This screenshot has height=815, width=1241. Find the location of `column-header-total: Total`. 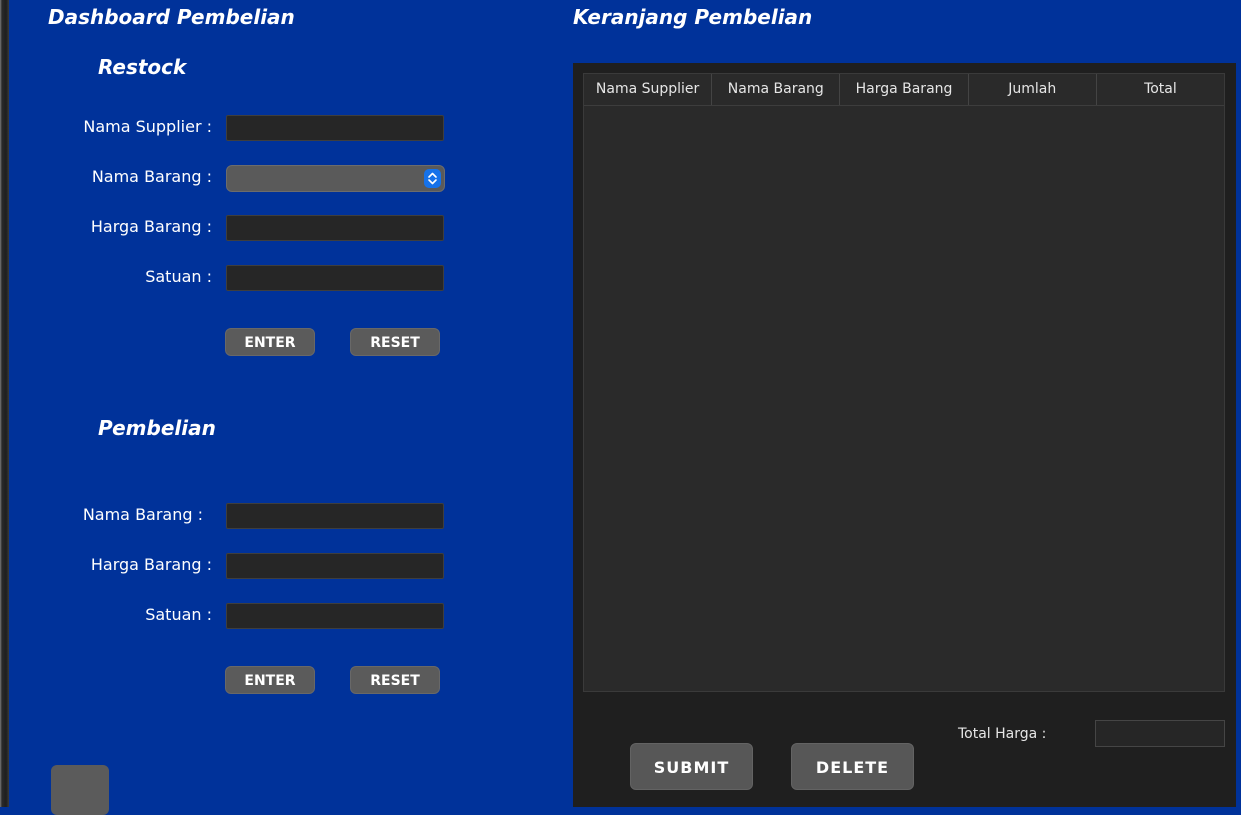

column-header-total: Total is located at coordinates (1160, 89).